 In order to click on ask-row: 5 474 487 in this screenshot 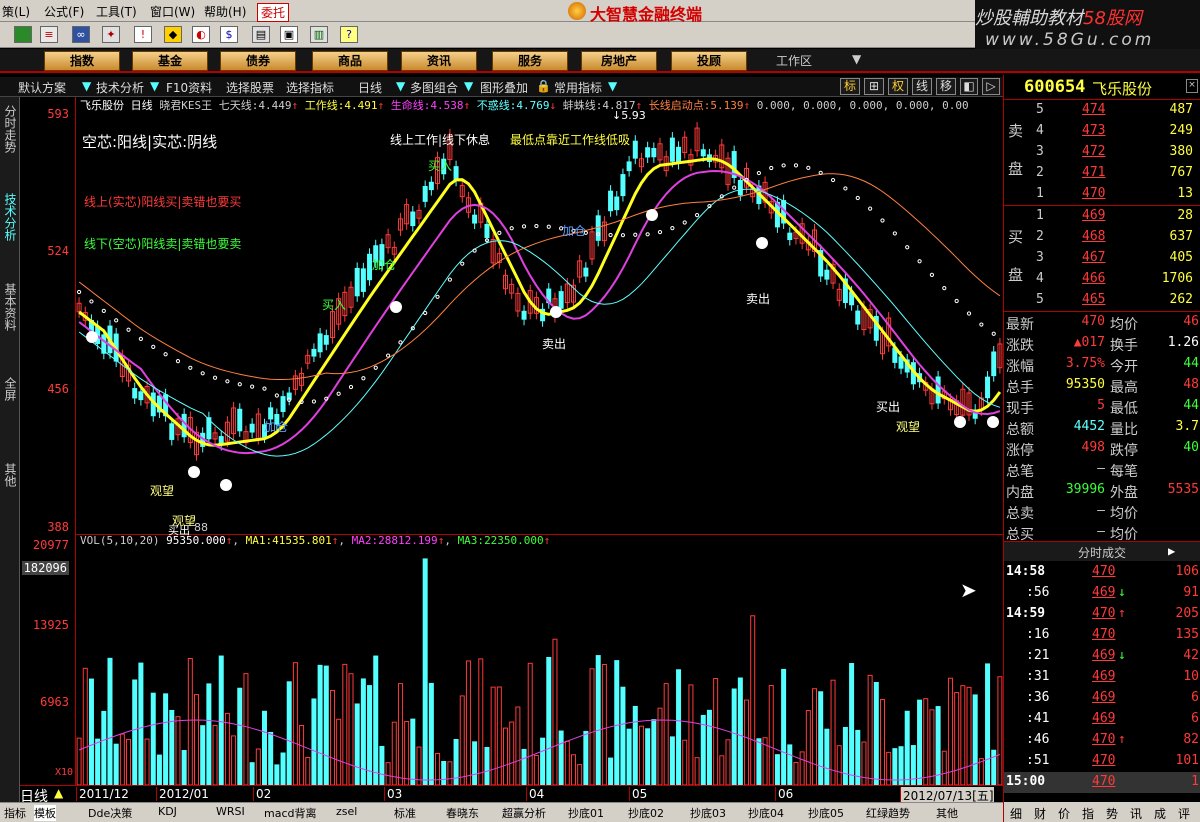, I will do `click(1102, 110)`.